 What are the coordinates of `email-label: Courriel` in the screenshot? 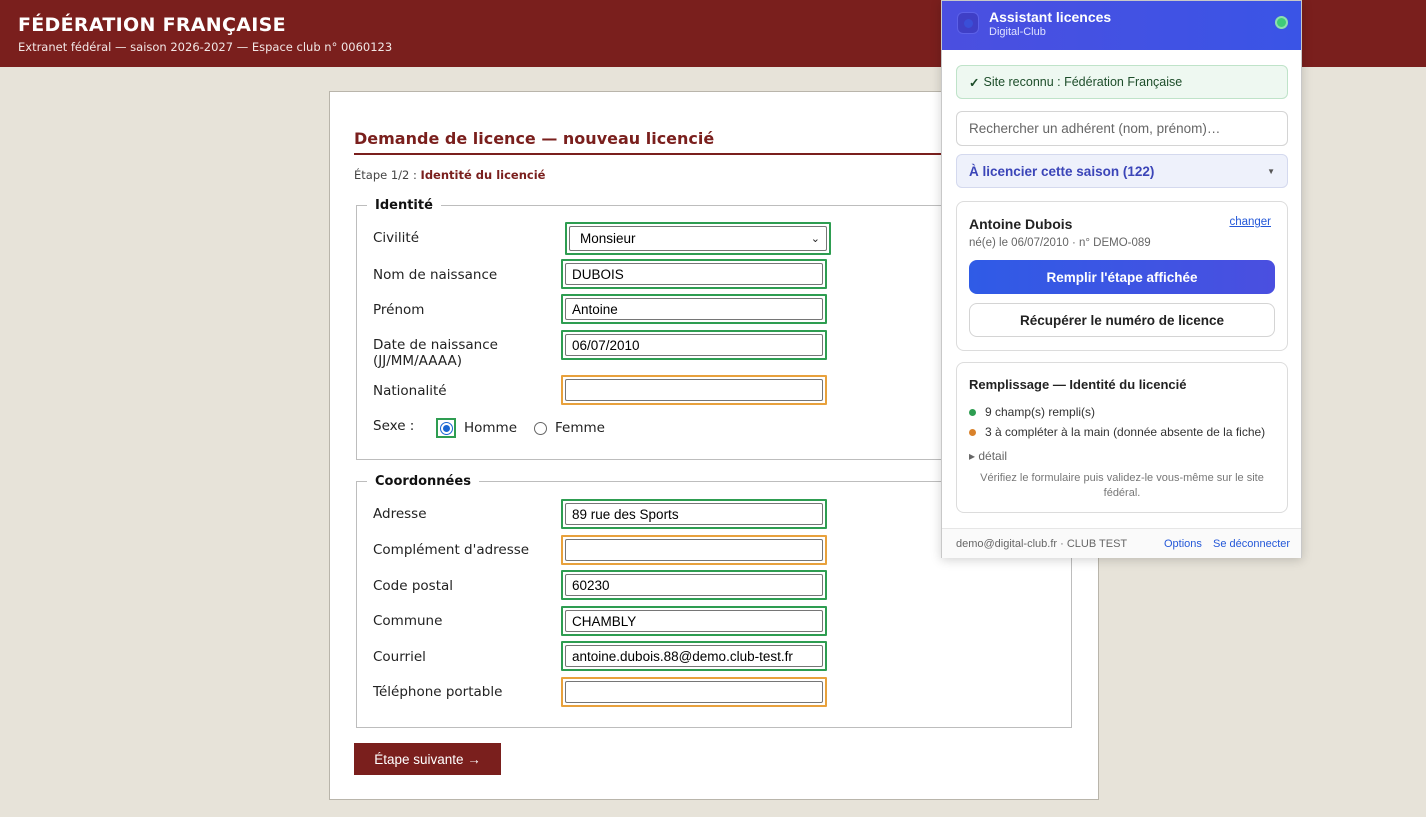 It's located at (399, 657).